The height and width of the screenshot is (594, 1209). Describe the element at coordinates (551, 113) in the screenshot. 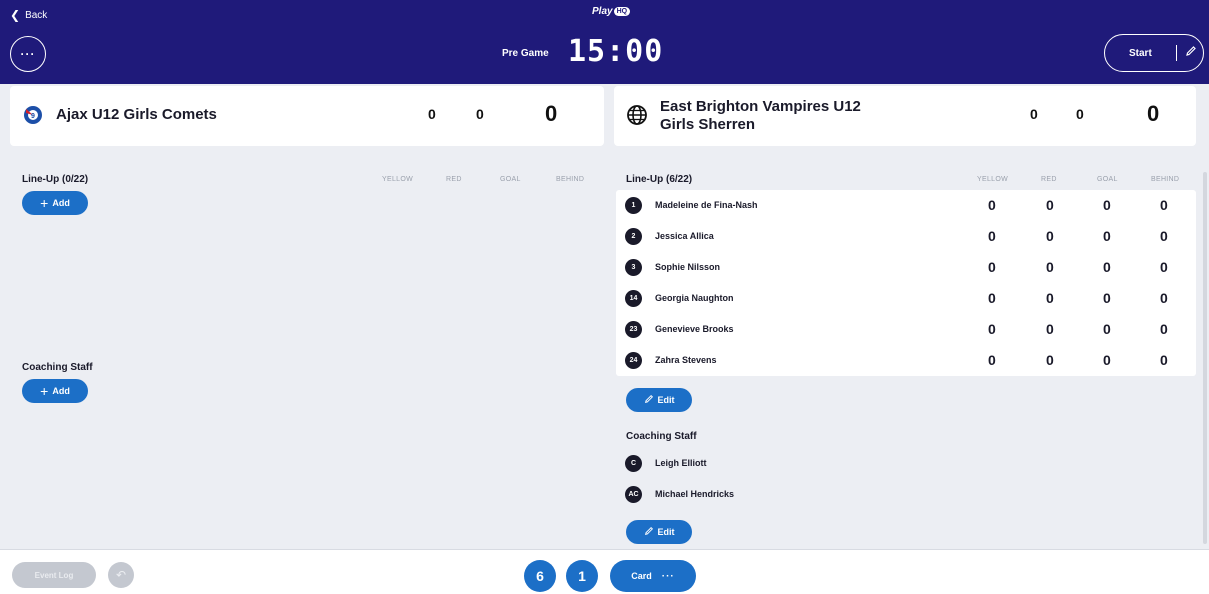

I see `home-total-score: 0` at that location.